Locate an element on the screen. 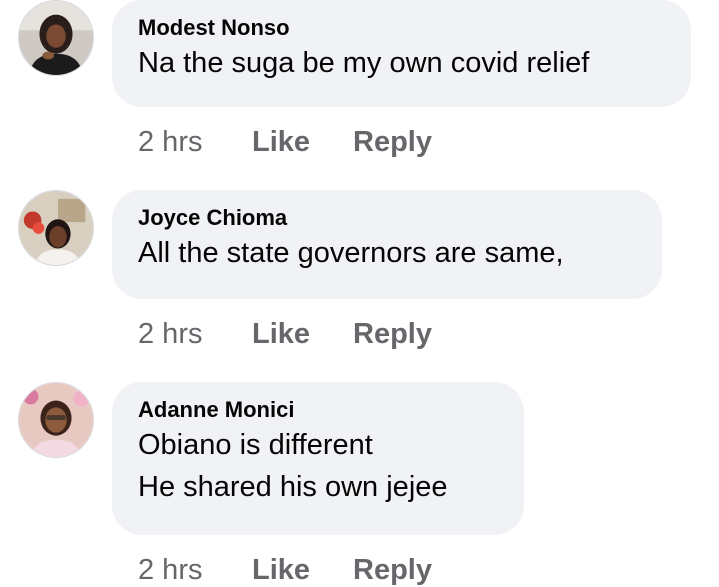 This screenshot has height=587, width=719. comment-text-line: All the state governors are same, is located at coordinates (351, 253).